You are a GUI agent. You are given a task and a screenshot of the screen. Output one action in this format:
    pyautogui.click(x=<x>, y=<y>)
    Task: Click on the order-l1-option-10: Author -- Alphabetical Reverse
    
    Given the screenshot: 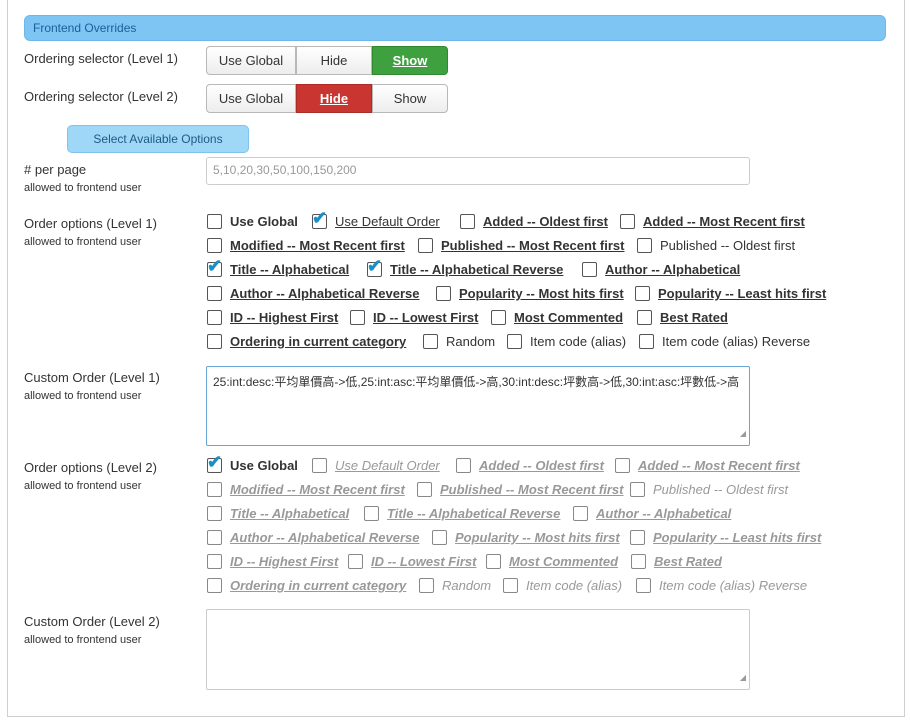 What is the action you would take?
    pyautogui.click(x=313, y=293)
    